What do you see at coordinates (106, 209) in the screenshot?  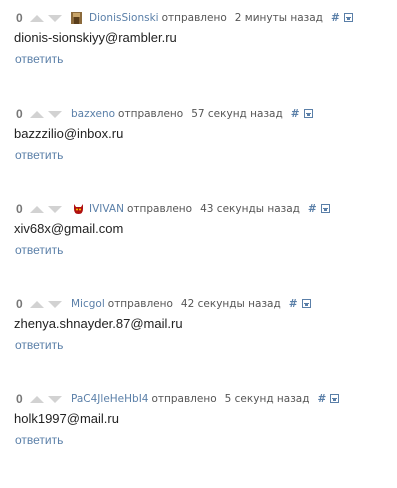 I see `author-link: IVIVAN` at bounding box center [106, 209].